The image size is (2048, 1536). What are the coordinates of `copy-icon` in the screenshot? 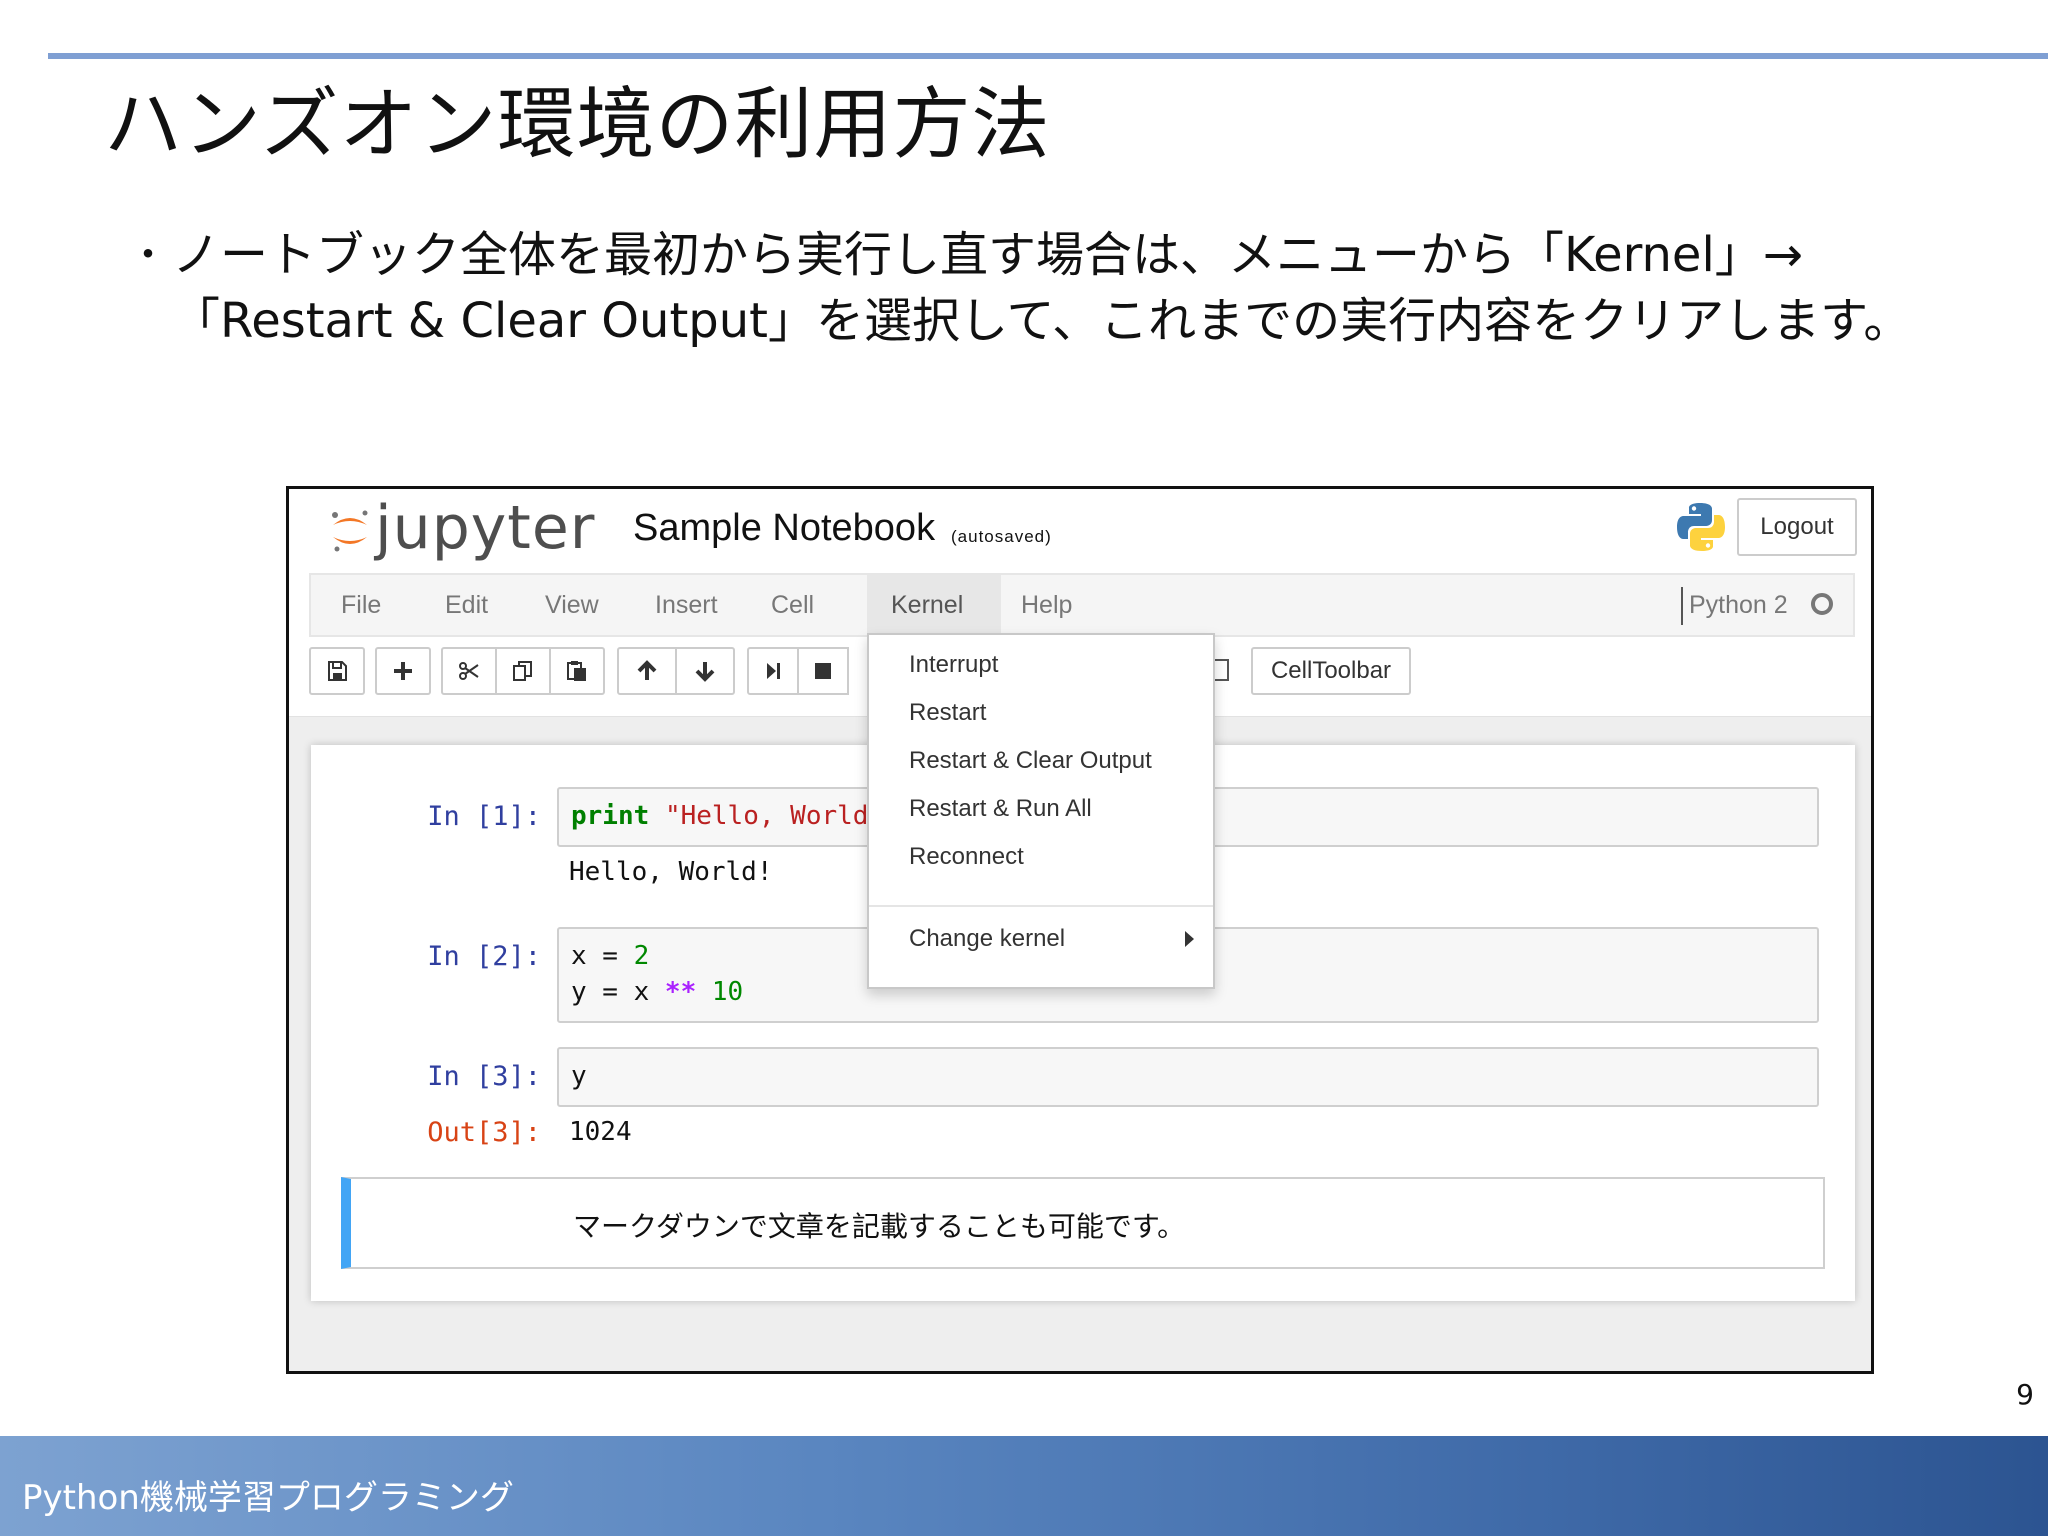 It's located at (522, 671).